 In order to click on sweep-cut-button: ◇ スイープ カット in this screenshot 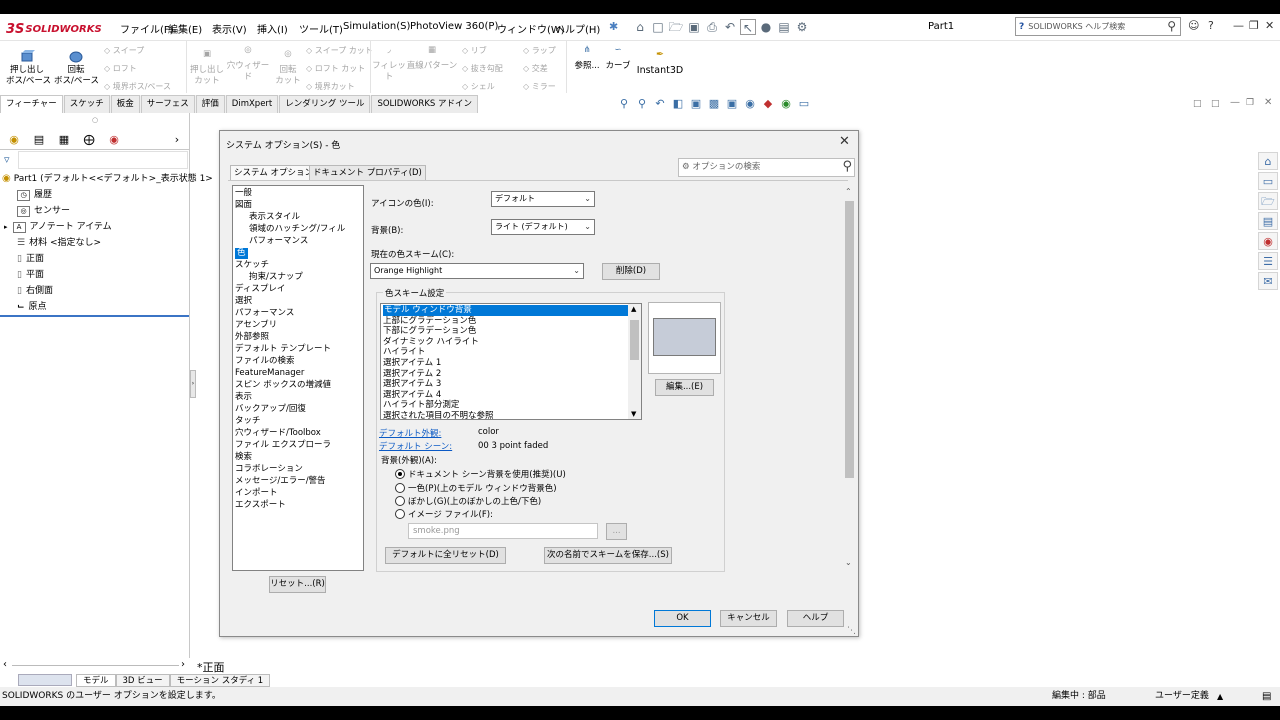, I will do `click(339, 50)`.